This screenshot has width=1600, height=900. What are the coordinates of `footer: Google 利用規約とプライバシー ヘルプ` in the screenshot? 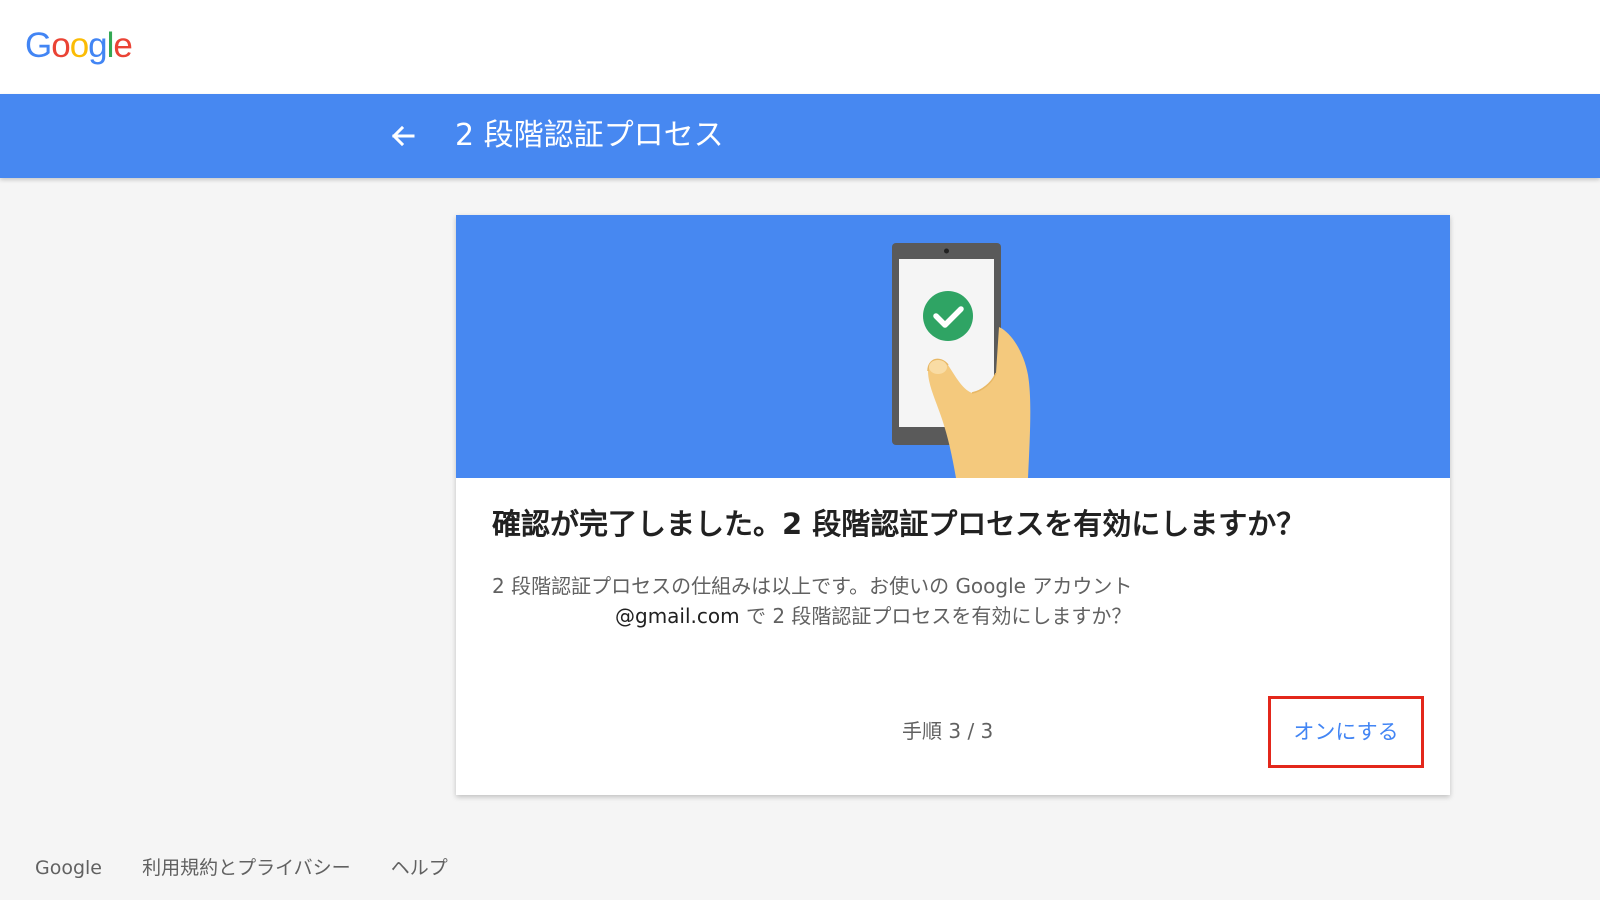 It's located at (258, 868).